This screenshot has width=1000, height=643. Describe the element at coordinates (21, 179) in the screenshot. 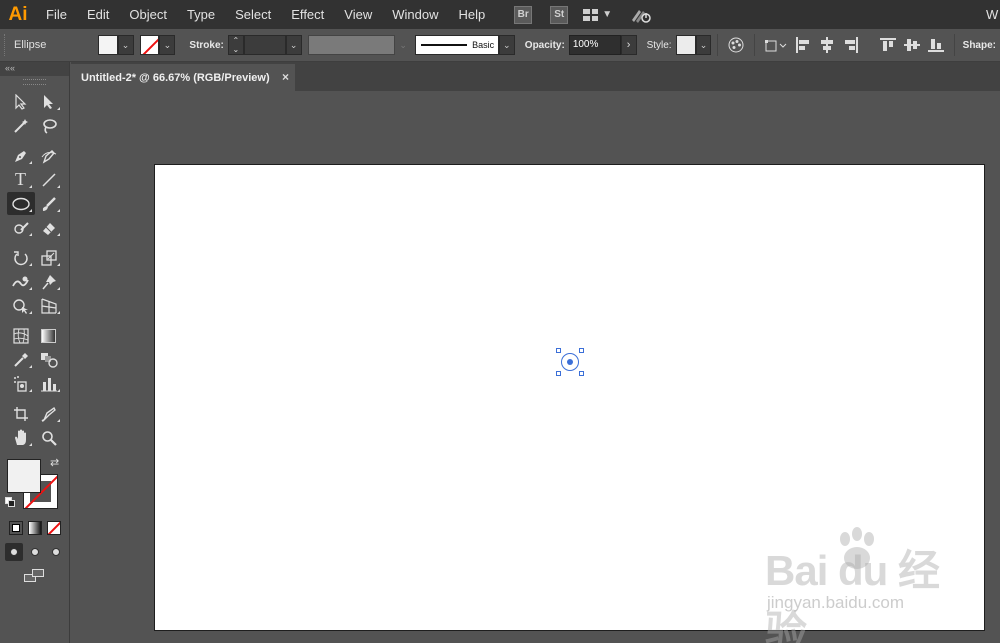

I see `type-tool: T` at that location.